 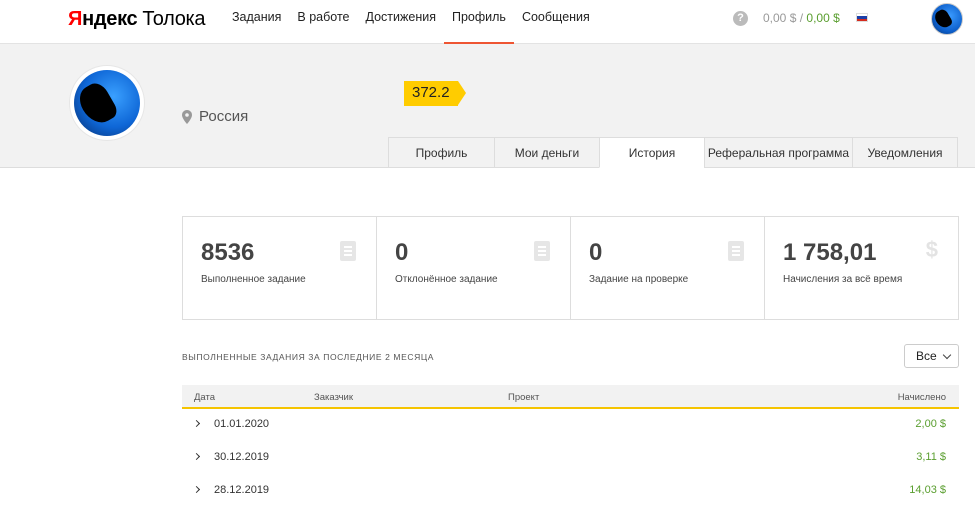 What do you see at coordinates (242, 457) in the screenshot?
I see `row-date: 30.12.2019` at bounding box center [242, 457].